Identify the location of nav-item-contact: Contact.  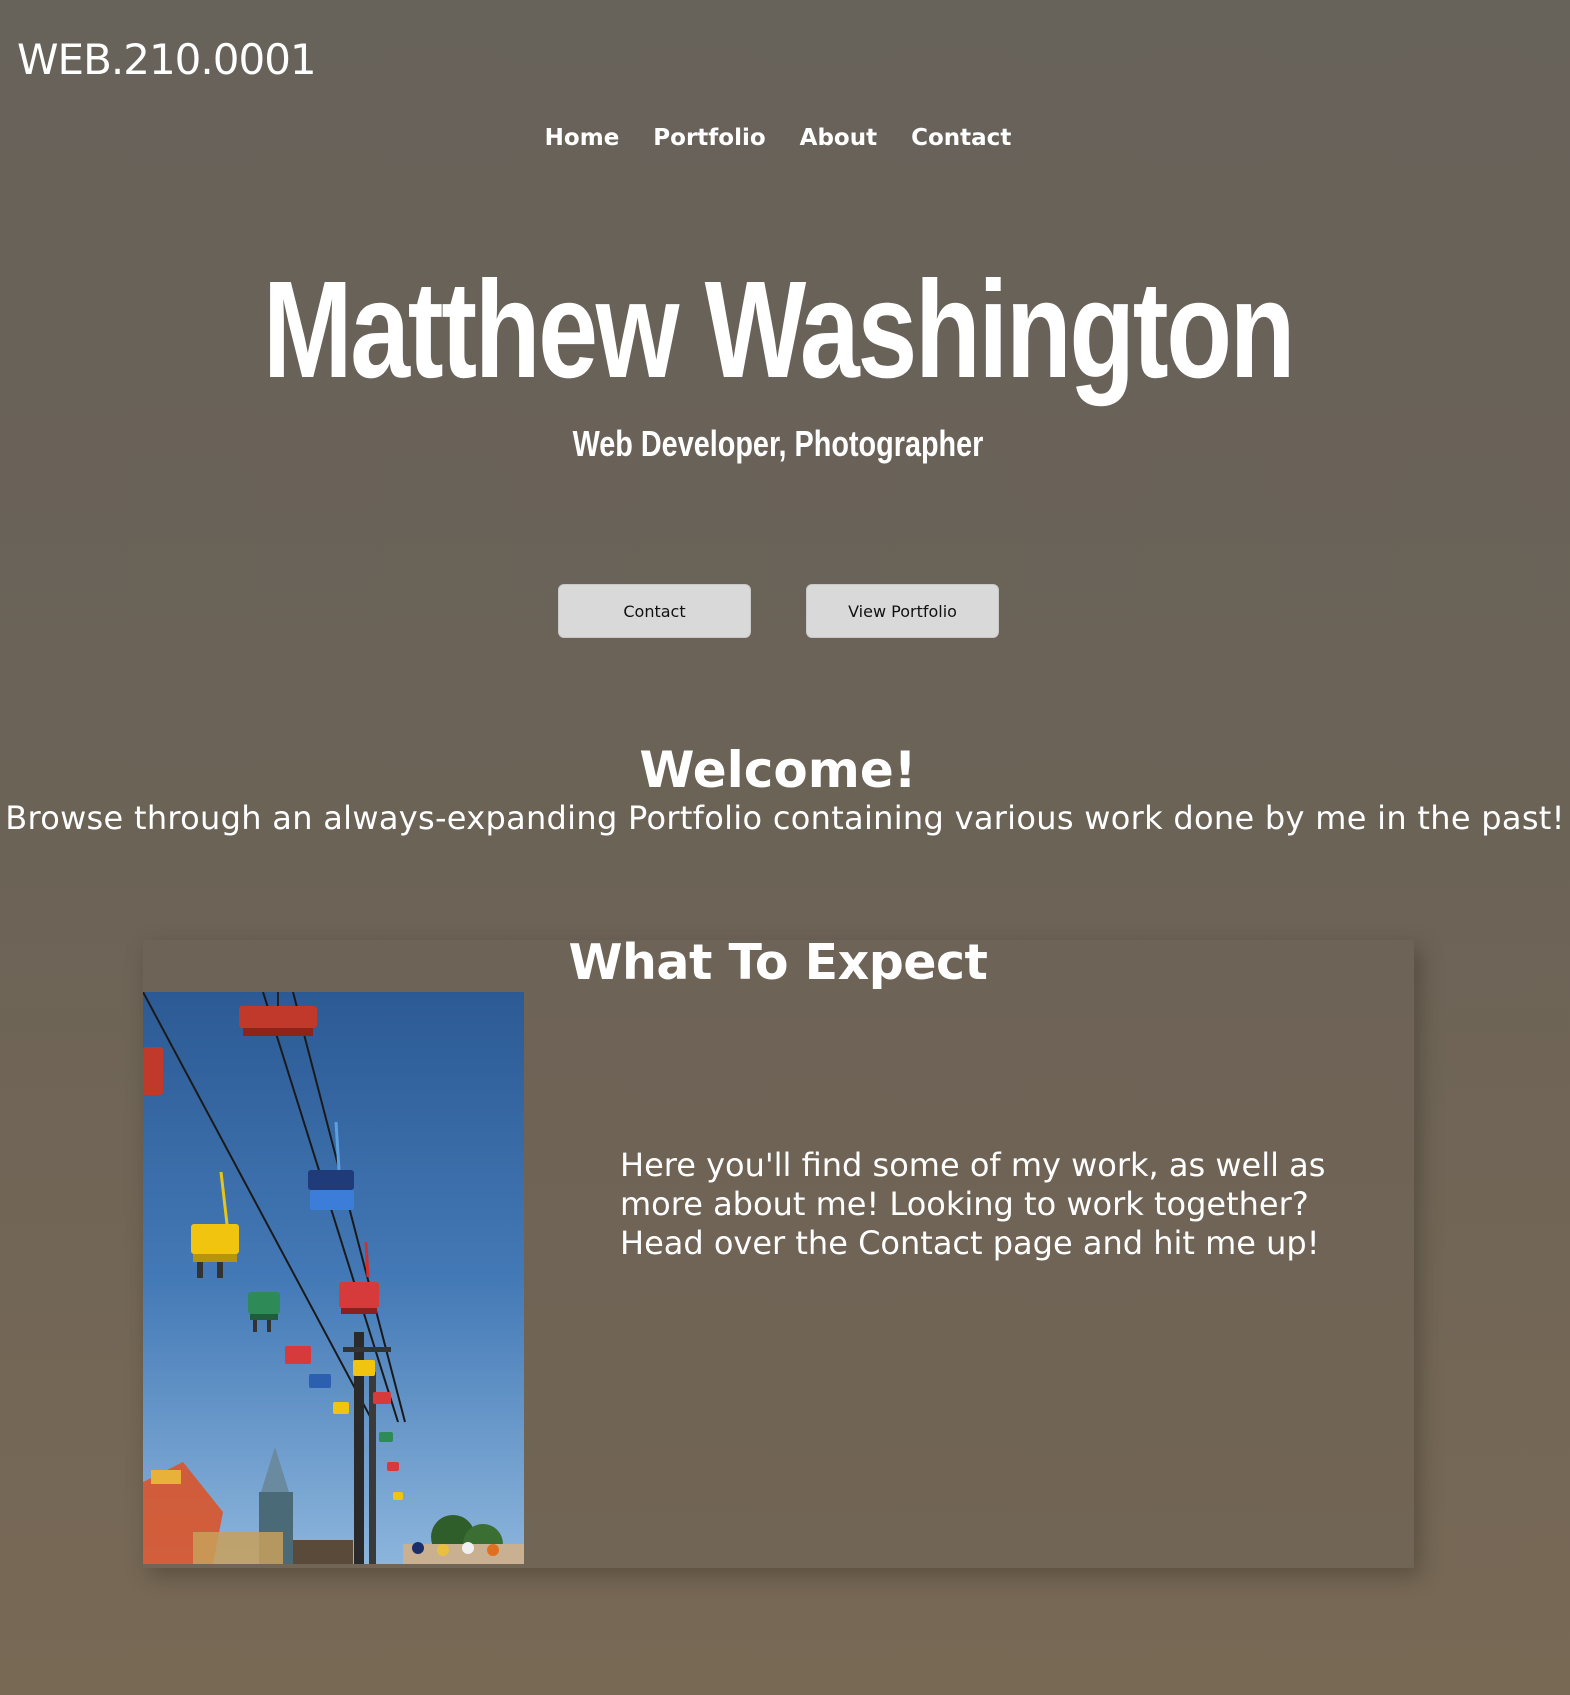
(961, 138).